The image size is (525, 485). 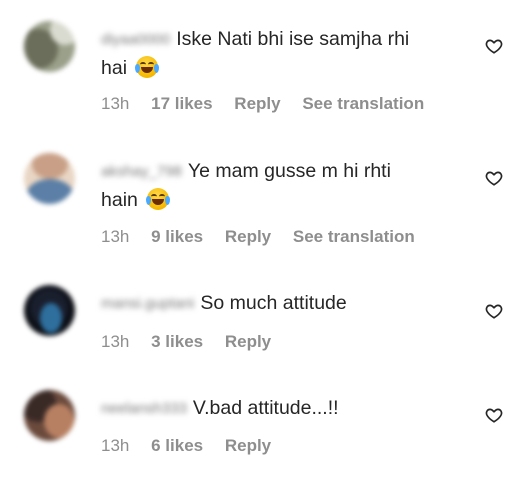 I want to click on comment-text-continued: hain, so click(x=119, y=200).